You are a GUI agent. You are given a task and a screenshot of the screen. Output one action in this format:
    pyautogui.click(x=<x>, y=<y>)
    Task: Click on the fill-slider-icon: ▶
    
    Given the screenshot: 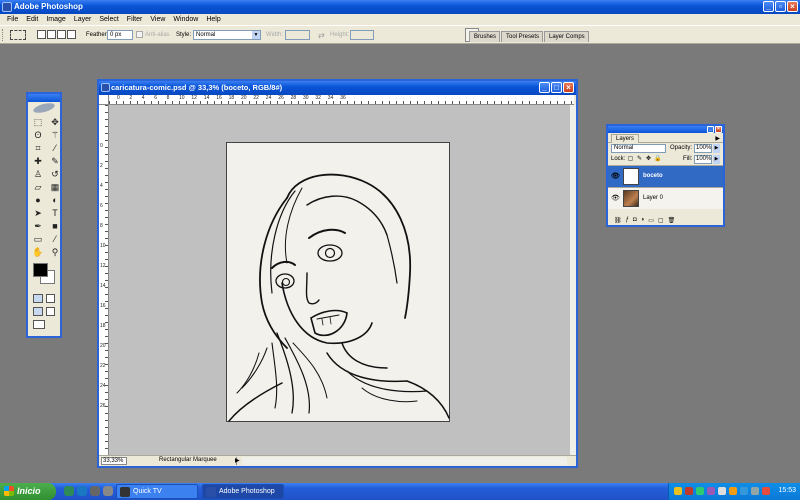 What is the action you would take?
    pyautogui.click(x=716, y=159)
    